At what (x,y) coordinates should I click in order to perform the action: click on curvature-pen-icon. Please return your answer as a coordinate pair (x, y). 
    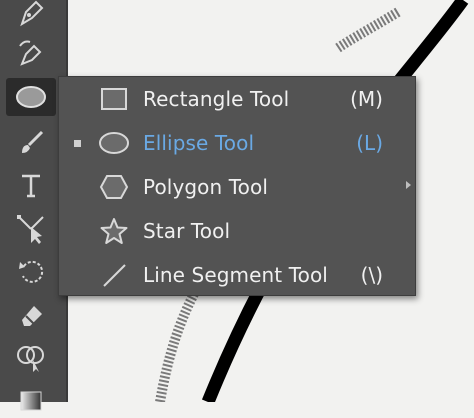
    Looking at the image, I should click on (30, 53).